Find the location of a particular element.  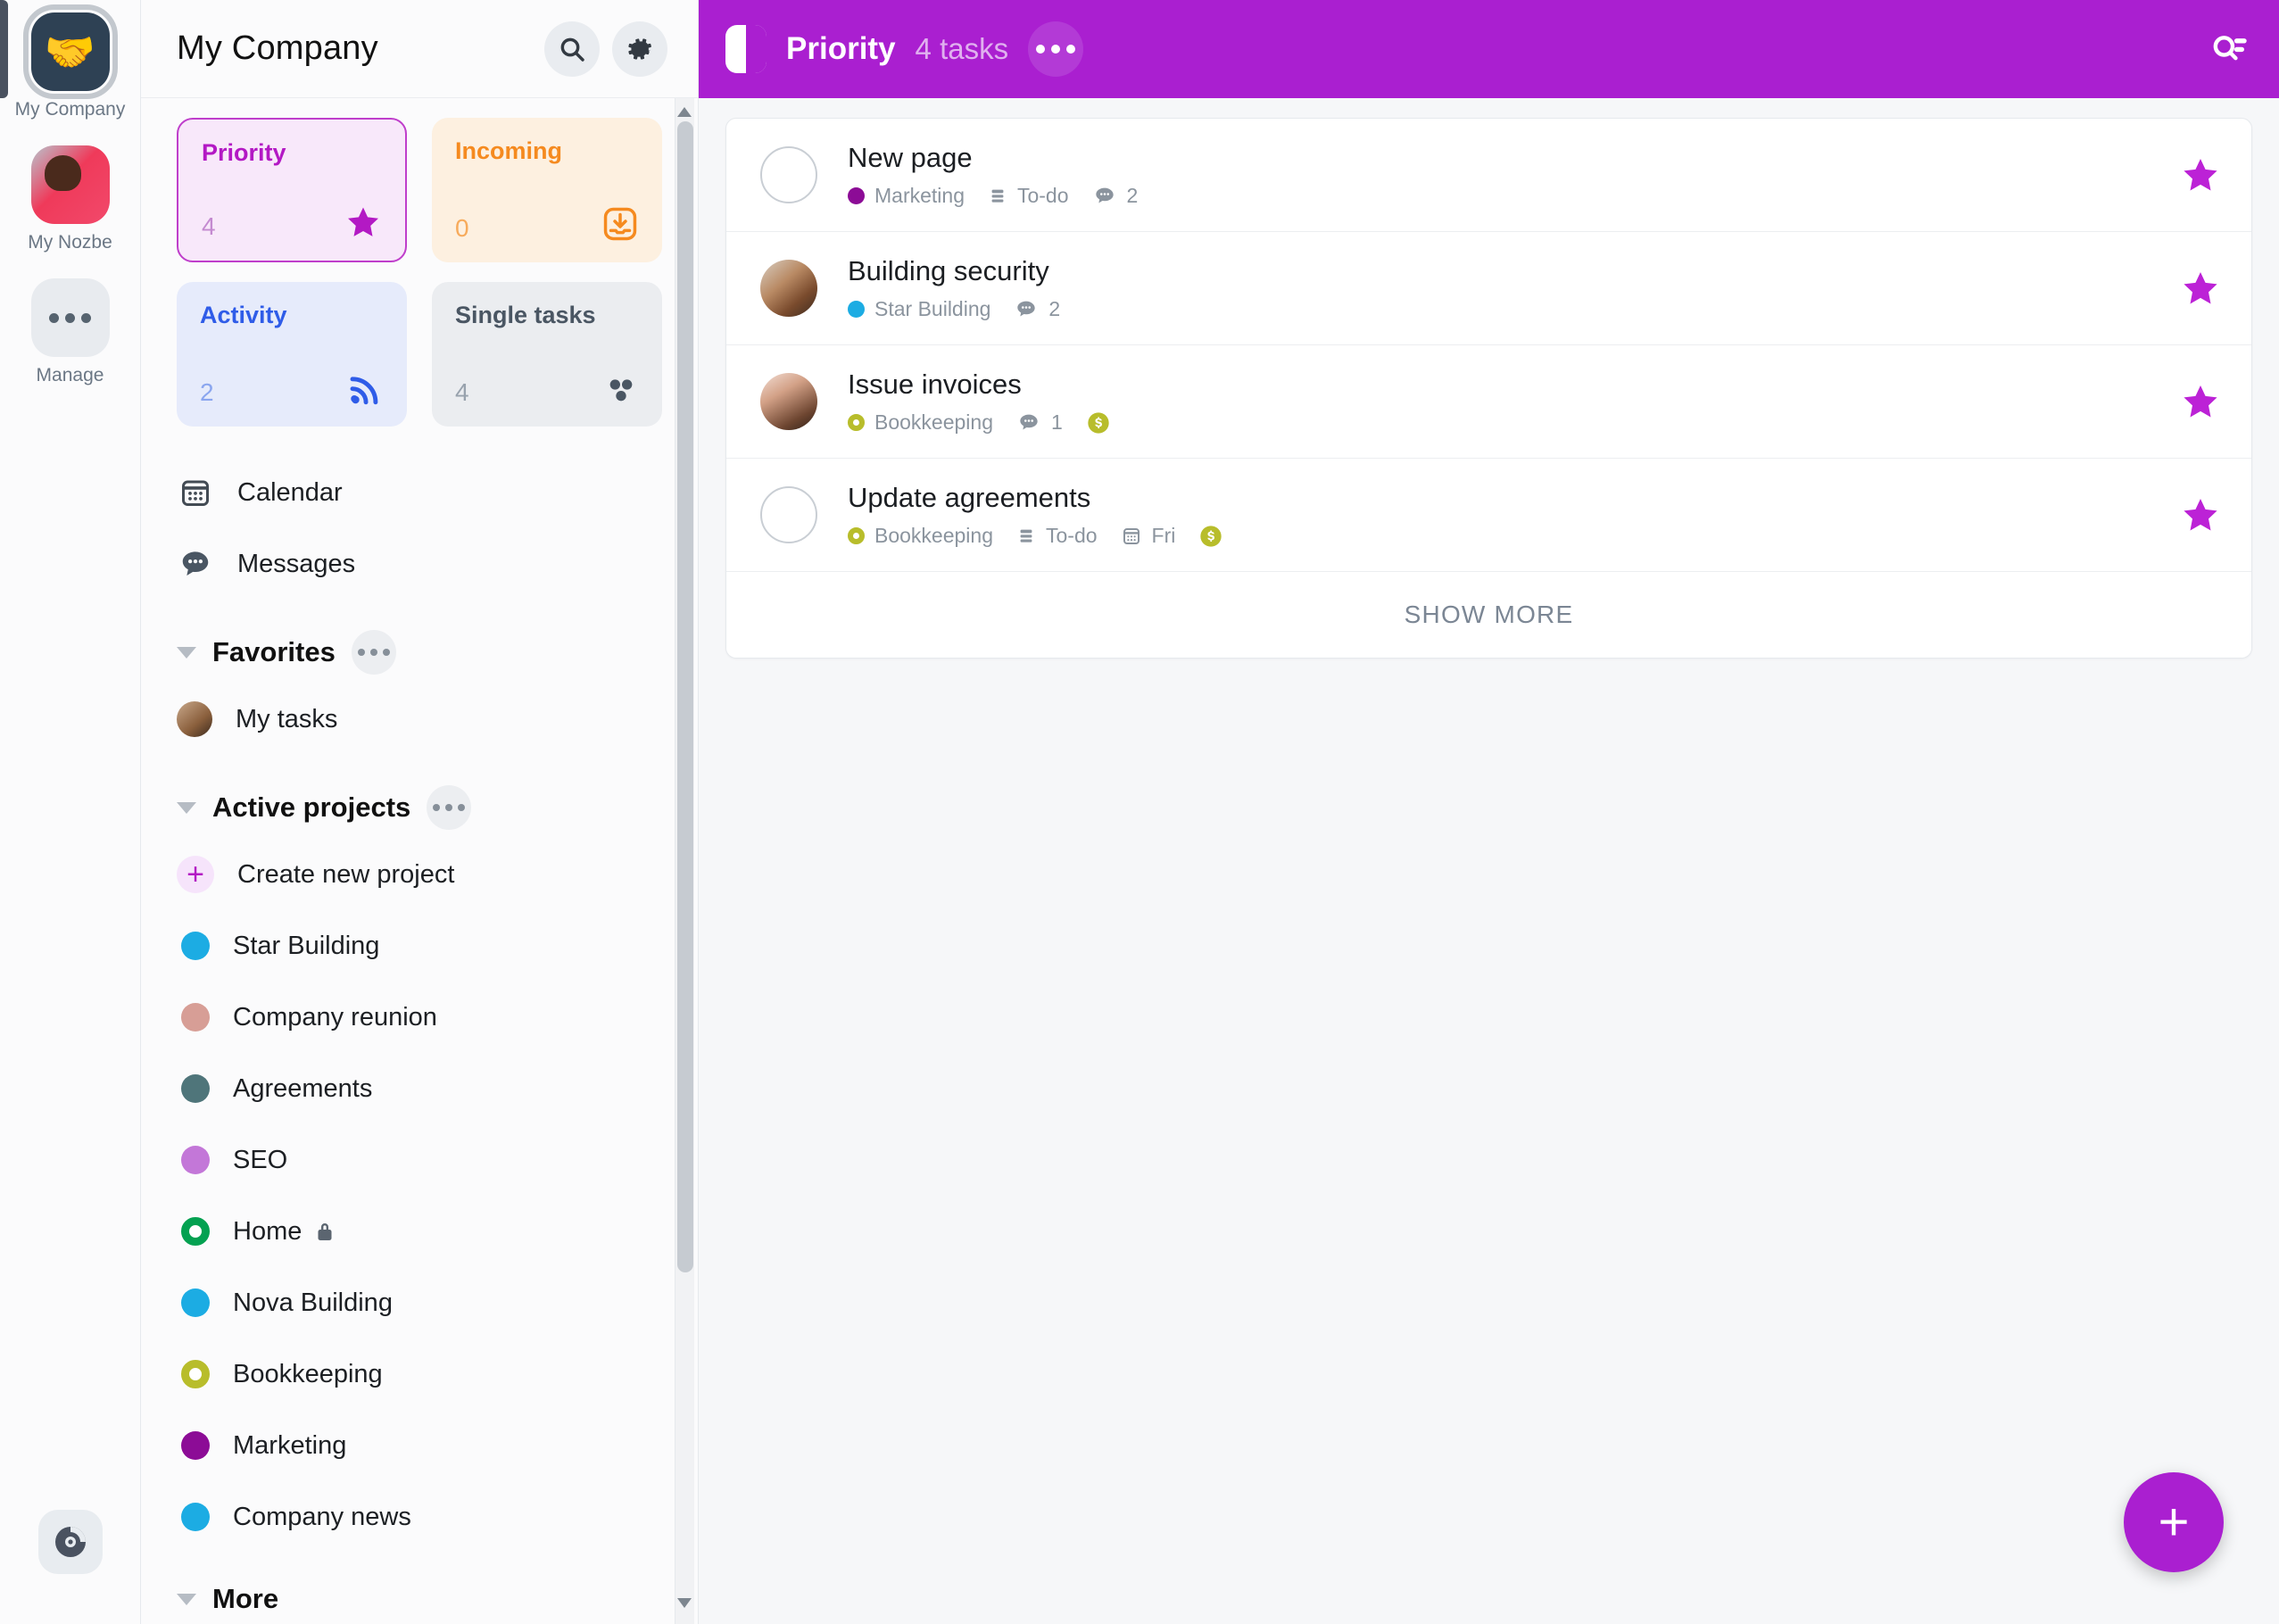

project-item-label: Marketing is located at coordinates (290, 1445).